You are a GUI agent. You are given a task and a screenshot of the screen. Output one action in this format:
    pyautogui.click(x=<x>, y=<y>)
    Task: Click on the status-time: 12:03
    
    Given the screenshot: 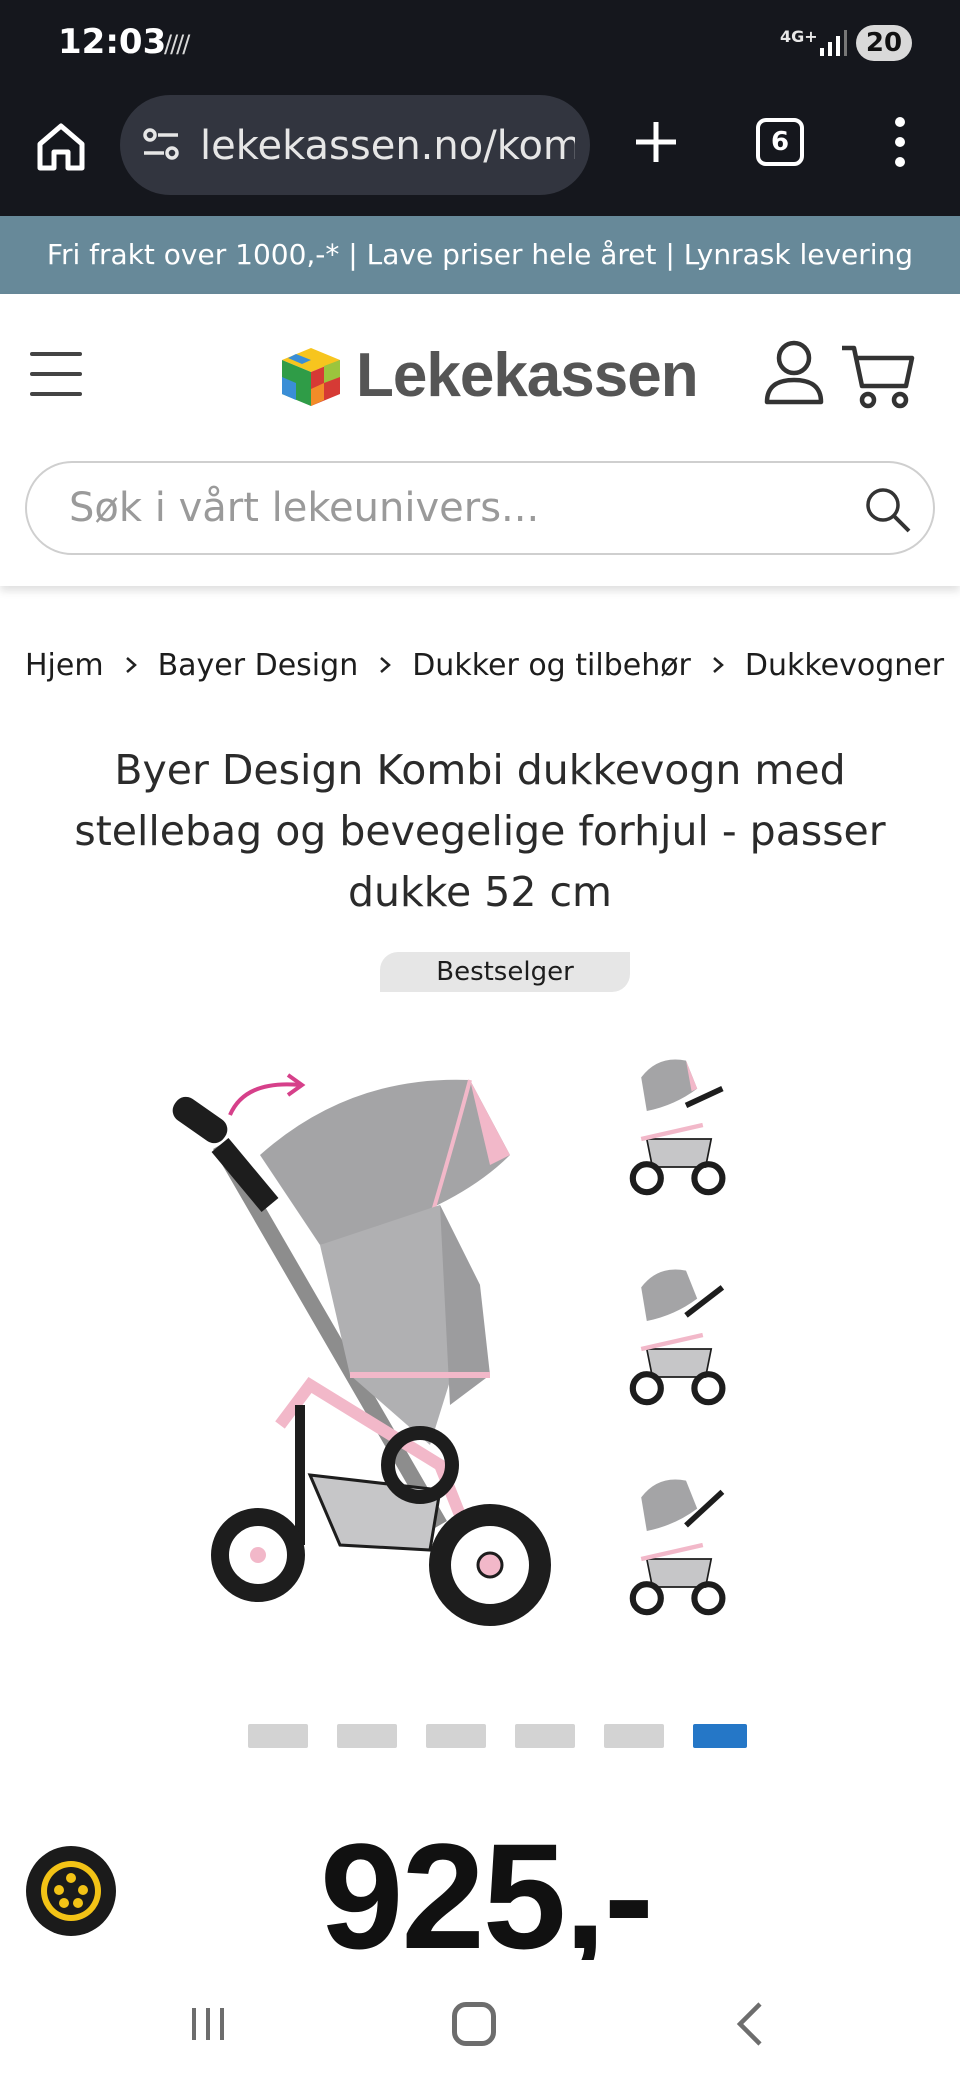 What is the action you would take?
    pyautogui.click(x=112, y=42)
    